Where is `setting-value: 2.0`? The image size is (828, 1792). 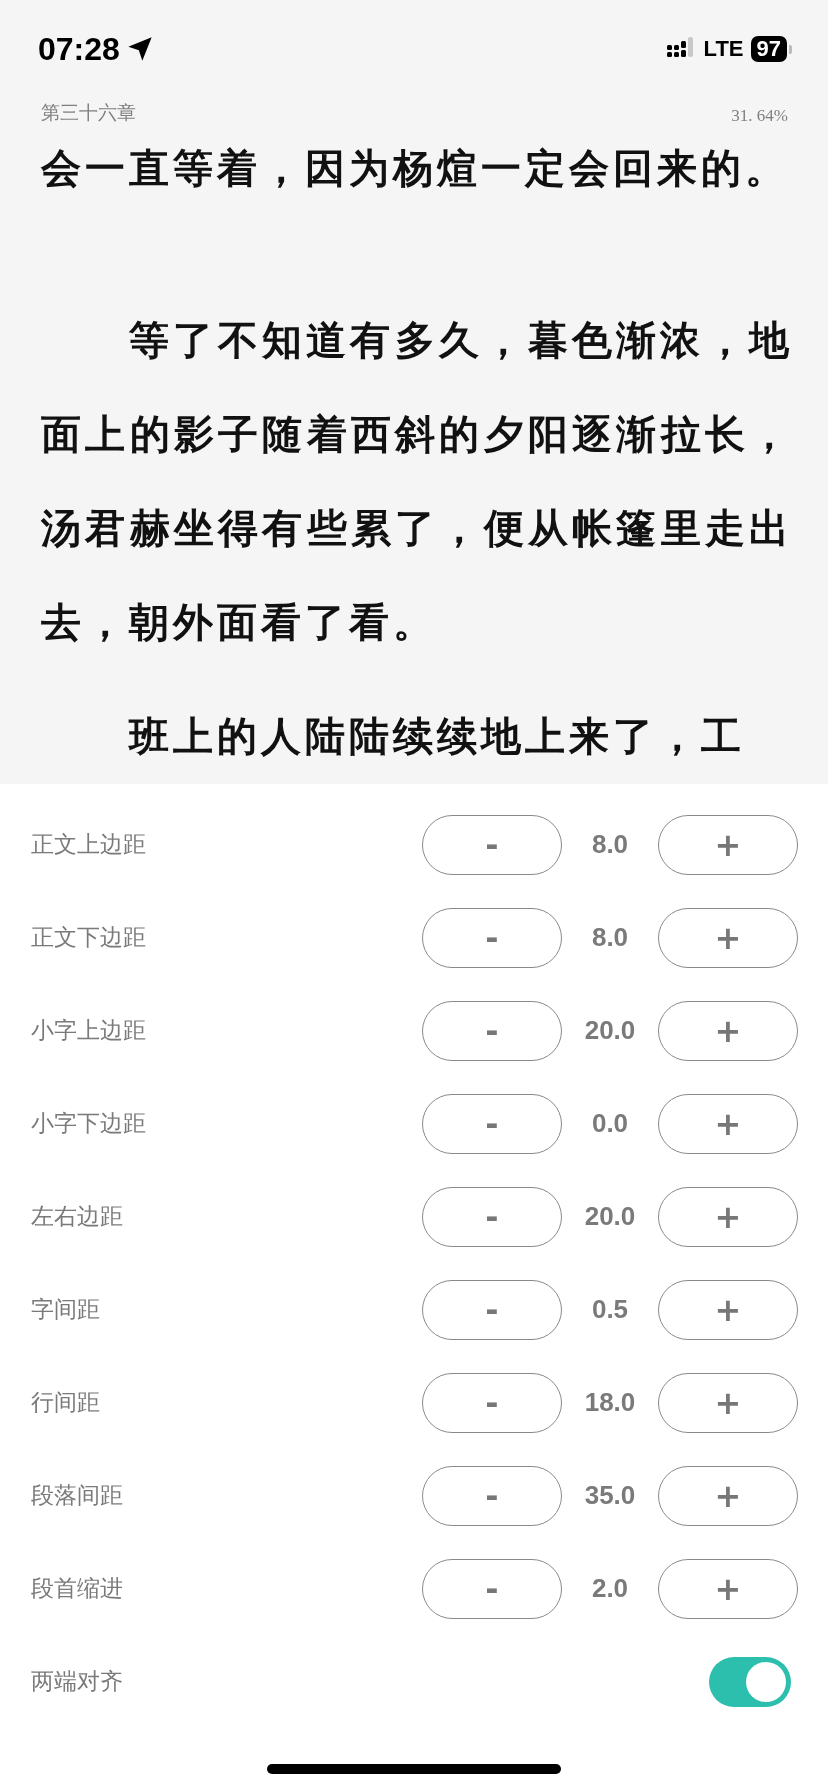 setting-value: 2.0 is located at coordinates (610, 1588).